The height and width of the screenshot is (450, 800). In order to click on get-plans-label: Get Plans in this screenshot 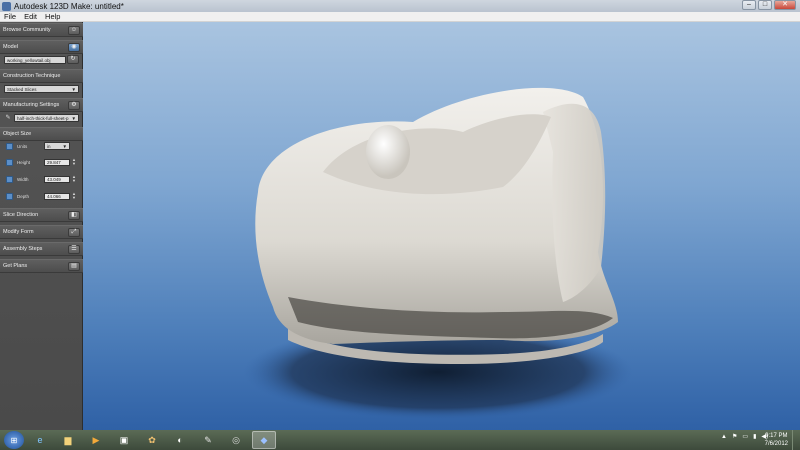, I will do `click(15, 266)`.